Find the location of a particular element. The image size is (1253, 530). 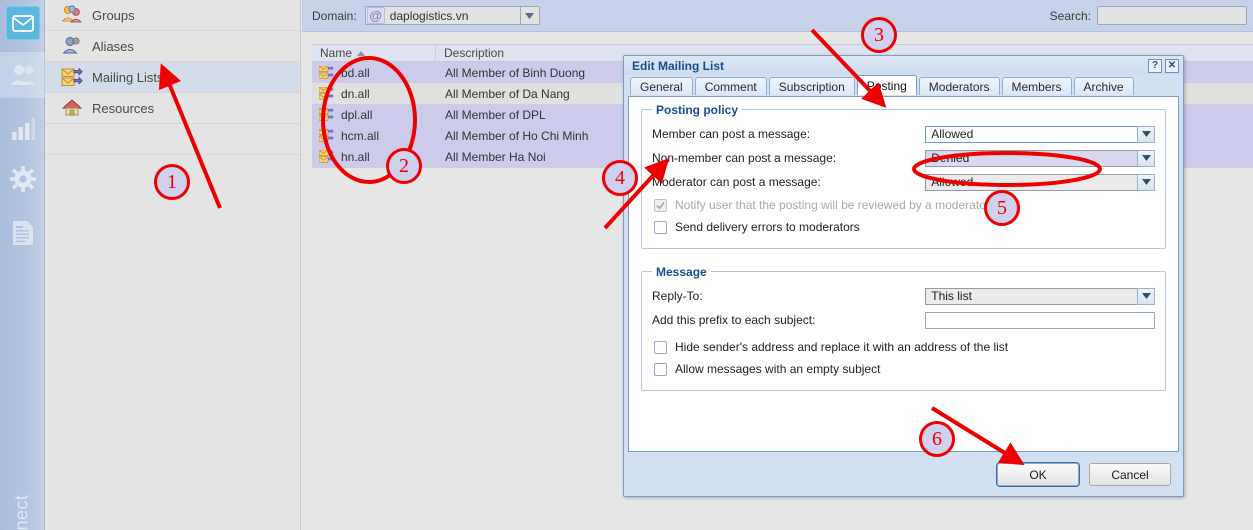

annotation-badge-2: 2 is located at coordinates (404, 166).